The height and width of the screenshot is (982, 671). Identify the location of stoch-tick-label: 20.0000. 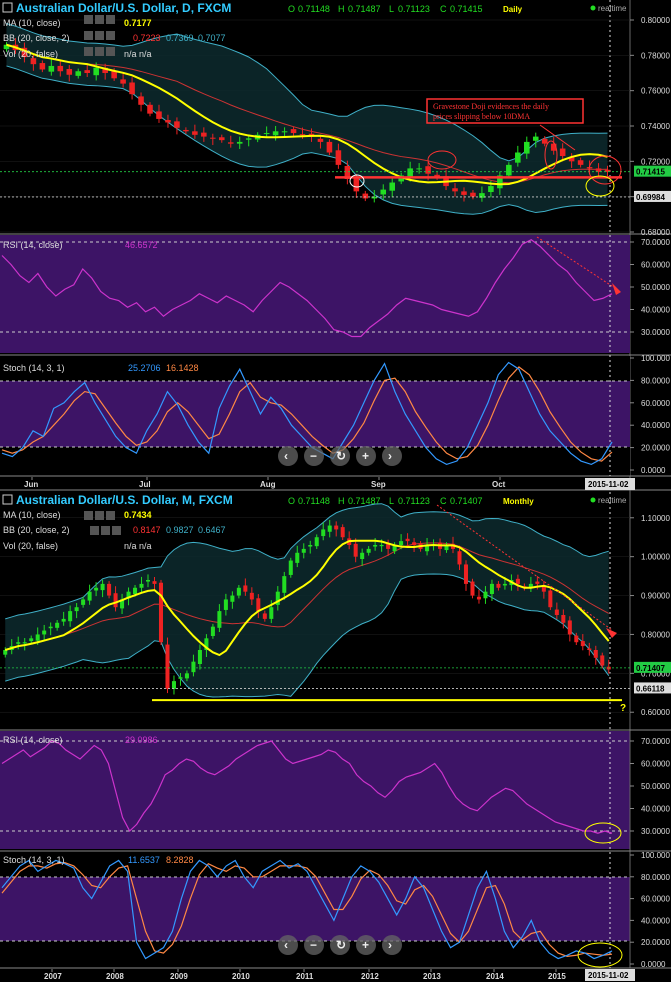
(655, 448).